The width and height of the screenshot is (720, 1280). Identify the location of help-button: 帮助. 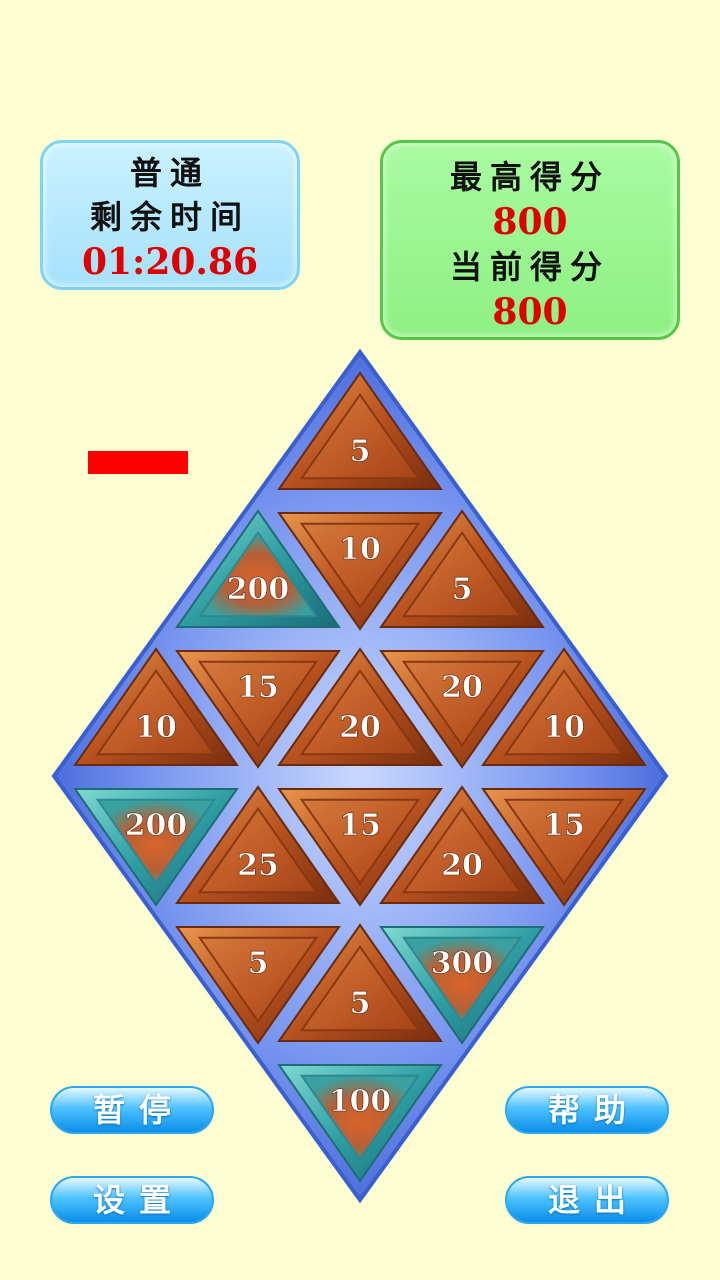
(587, 1110).